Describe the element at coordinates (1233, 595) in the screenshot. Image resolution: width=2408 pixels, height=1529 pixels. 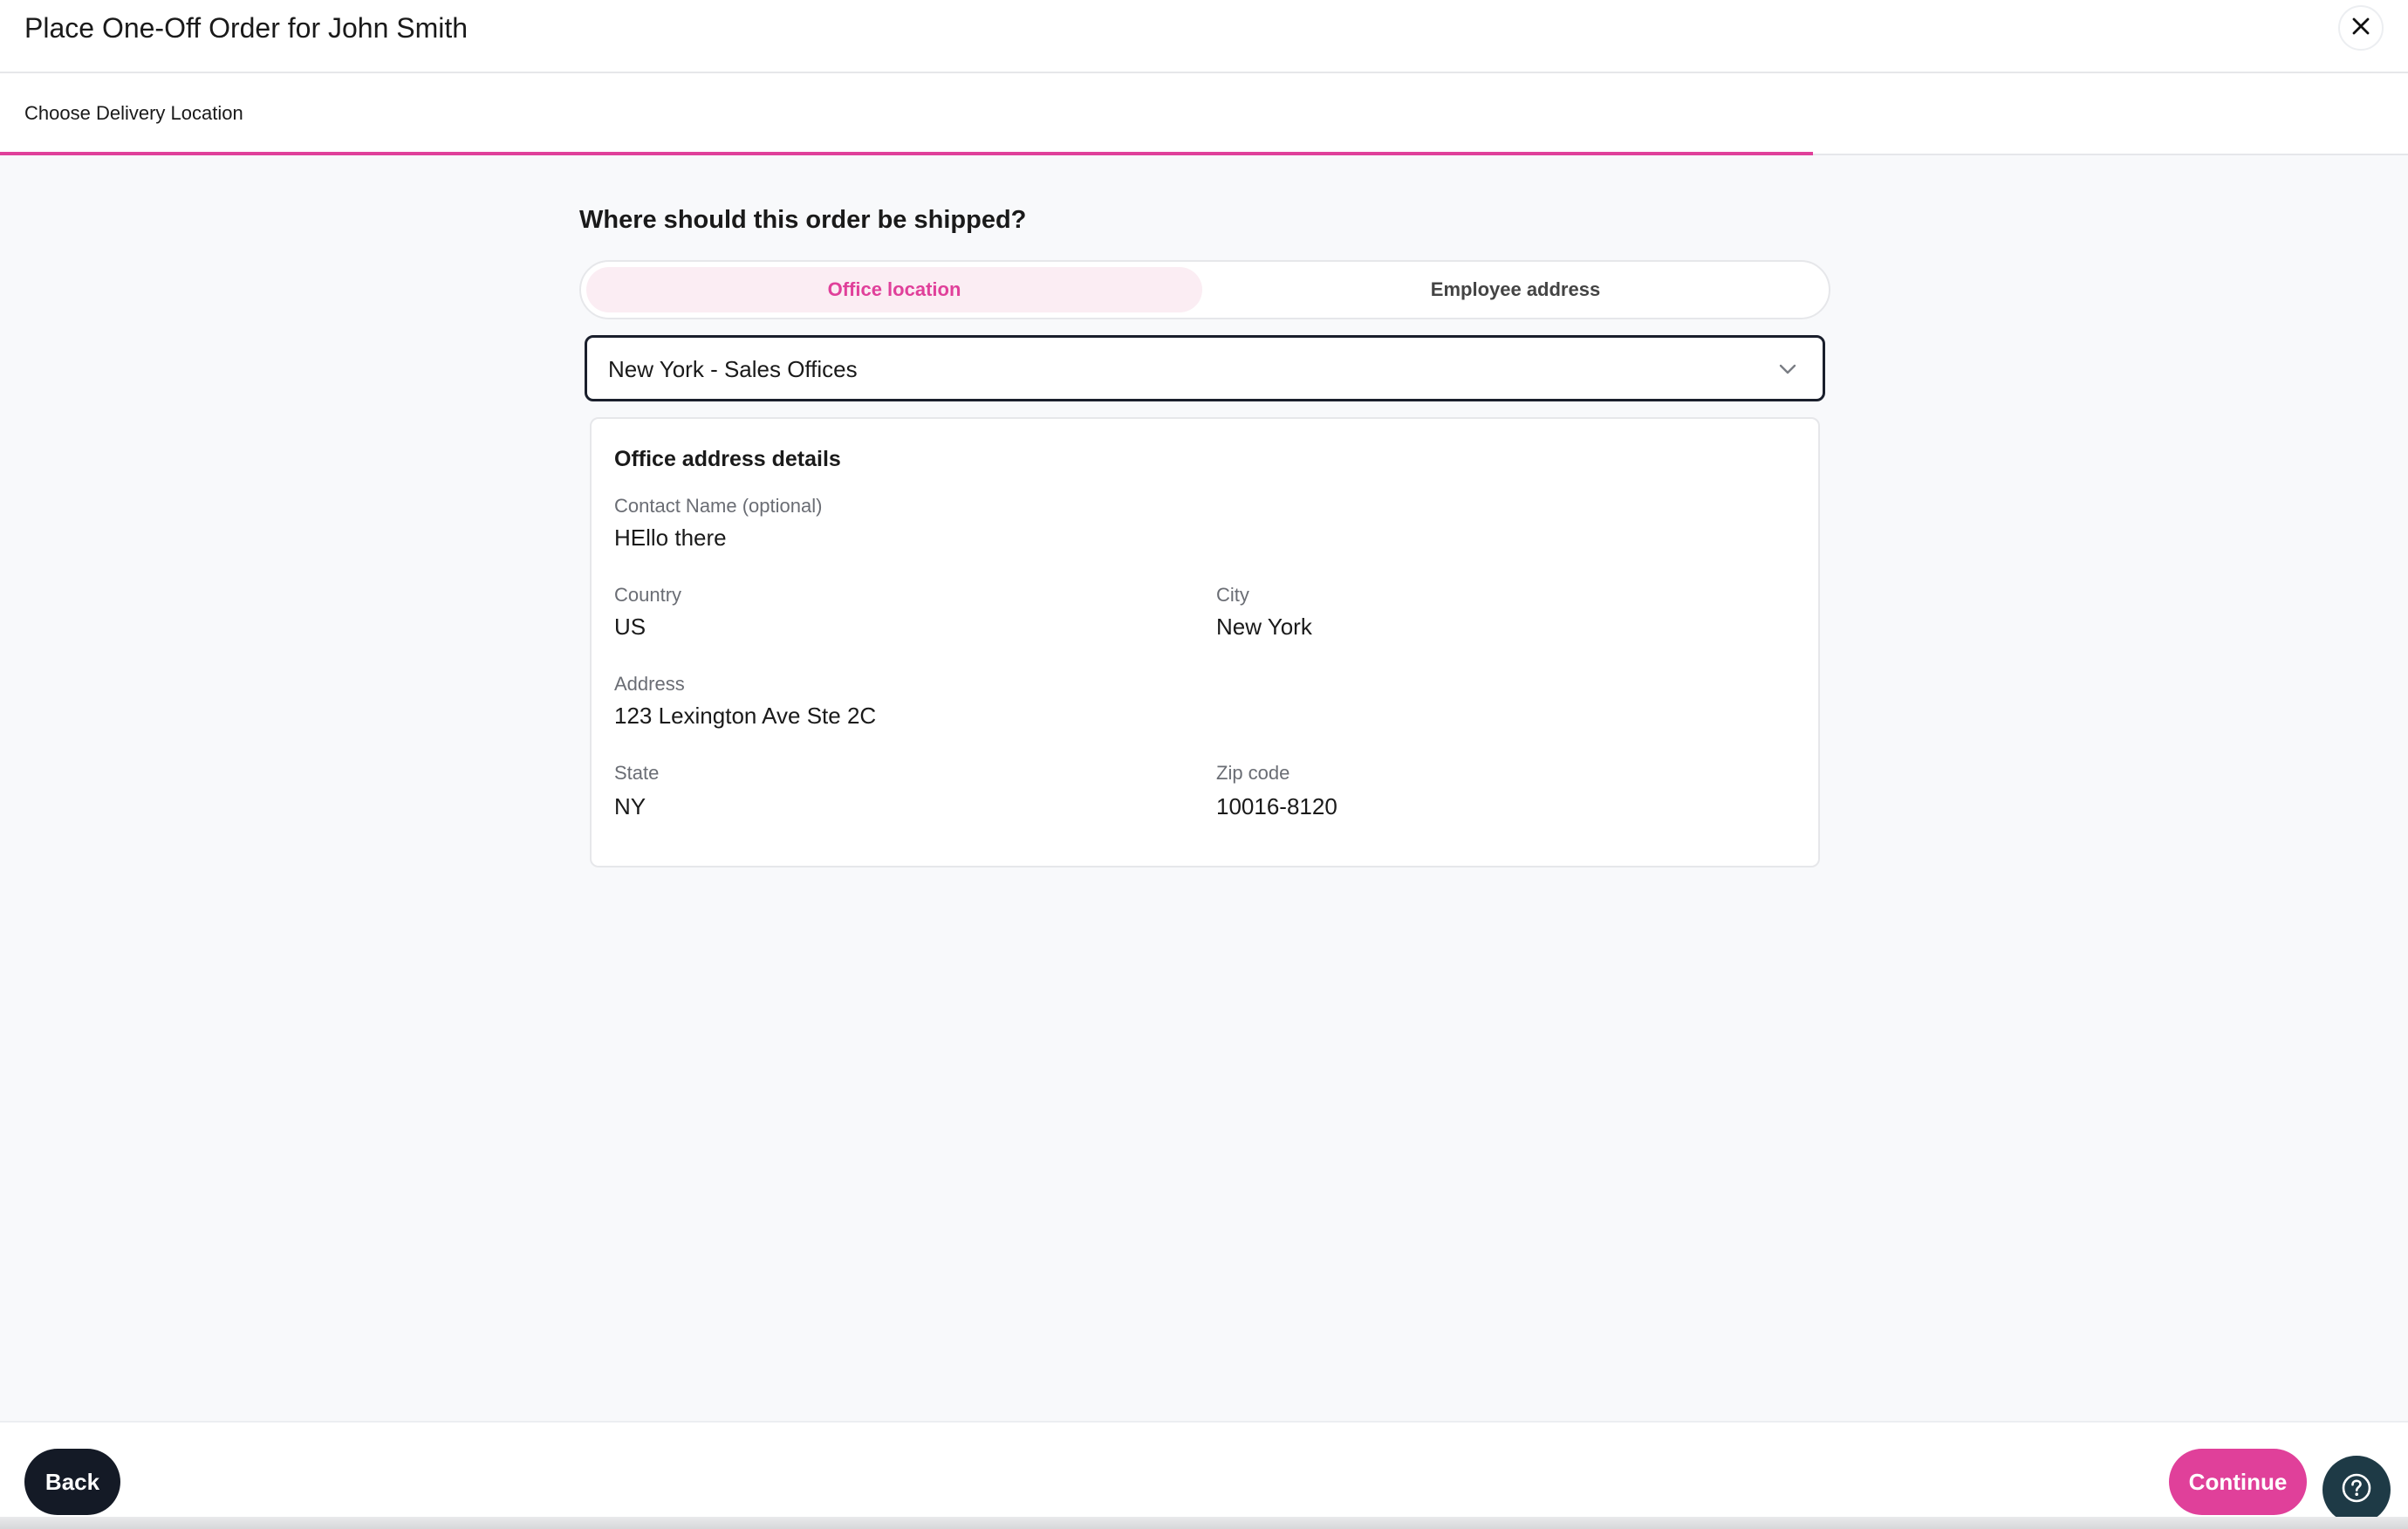
I see `city-label: City` at that location.